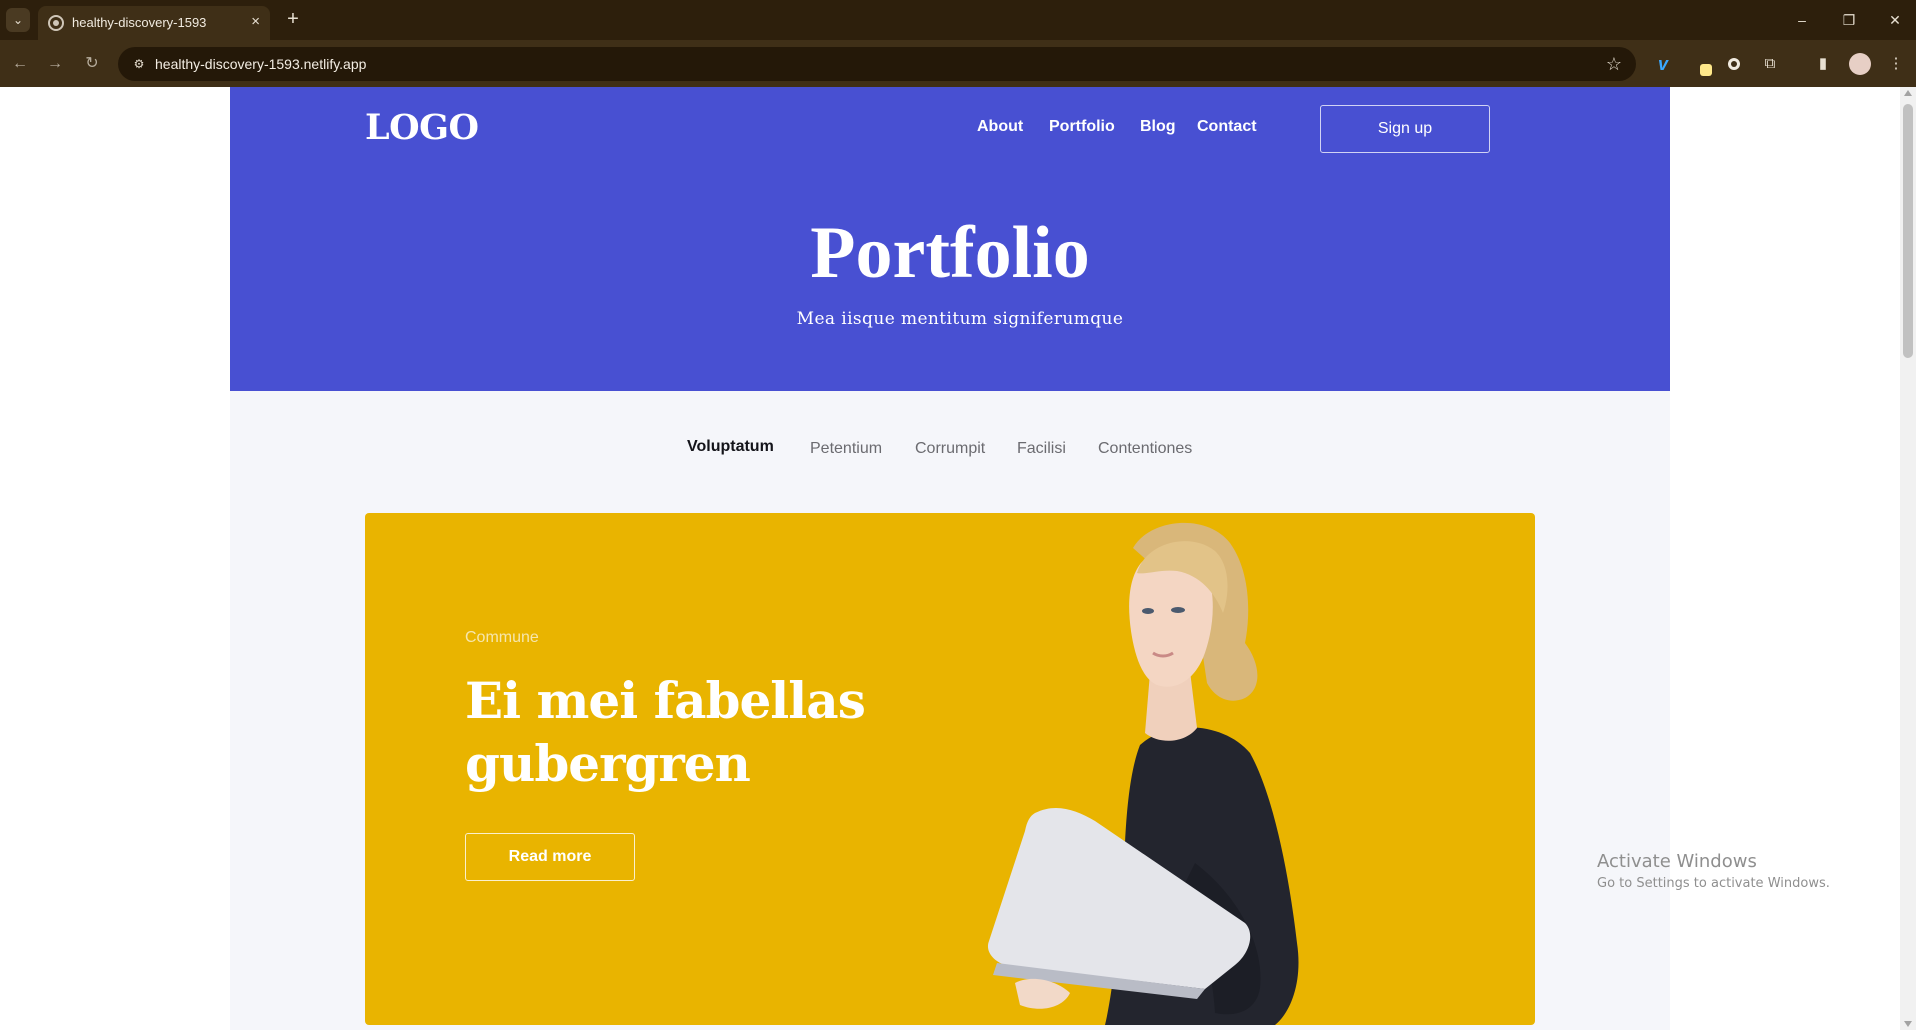 Image resolution: width=1916 pixels, height=1030 pixels. Describe the element at coordinates (1145, 449) in the screenshot. I see `filter-tab-contentiones: Contentiones` at that location.